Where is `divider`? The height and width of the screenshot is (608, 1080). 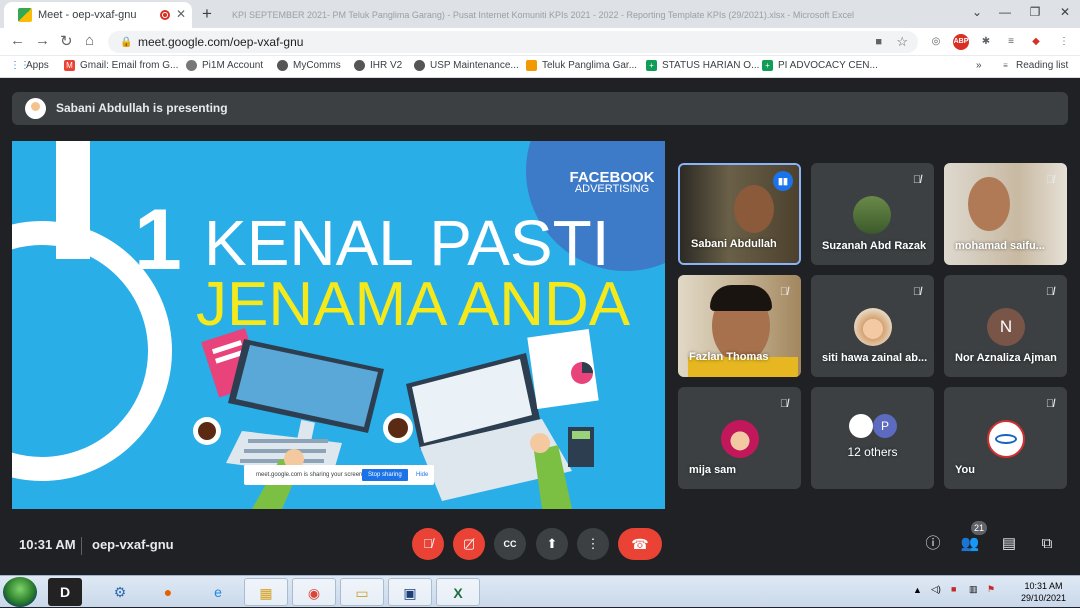 divider is located at coordinates (81, 546).